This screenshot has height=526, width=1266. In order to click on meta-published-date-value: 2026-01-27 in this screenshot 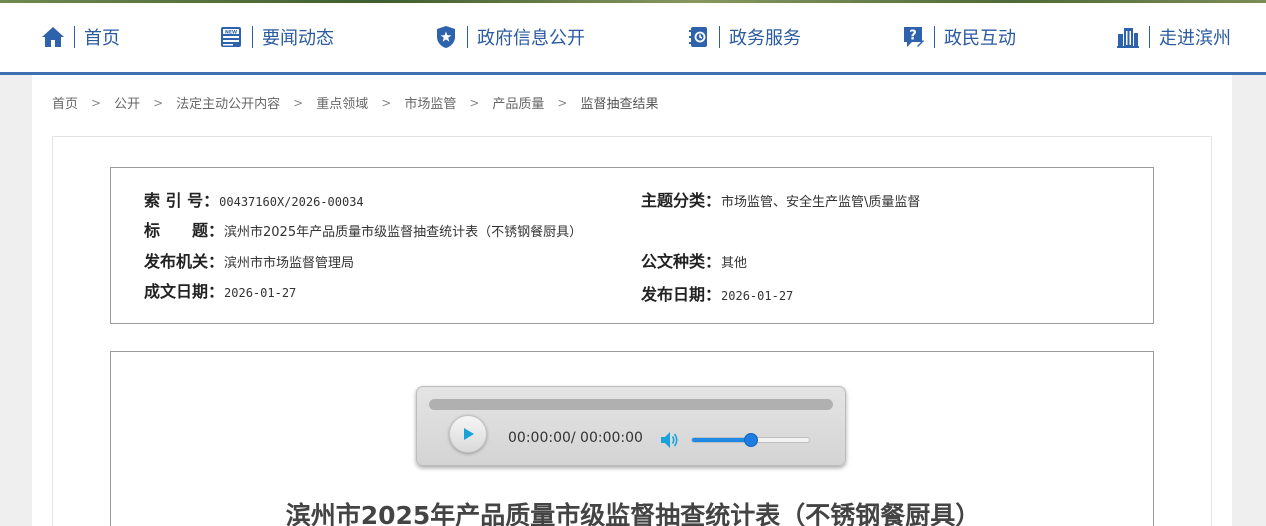, I will do `click(757, 296)`.